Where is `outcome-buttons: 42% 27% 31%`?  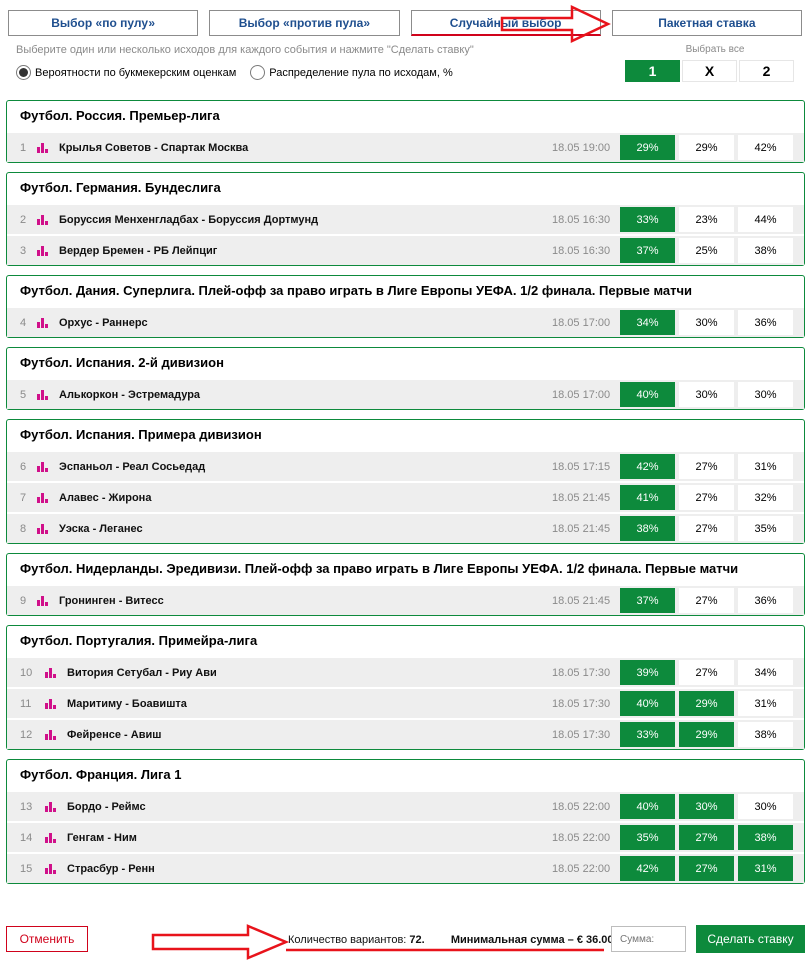 outcome-buttons: 42% 27% 31% is located at coordinates (706, 868).